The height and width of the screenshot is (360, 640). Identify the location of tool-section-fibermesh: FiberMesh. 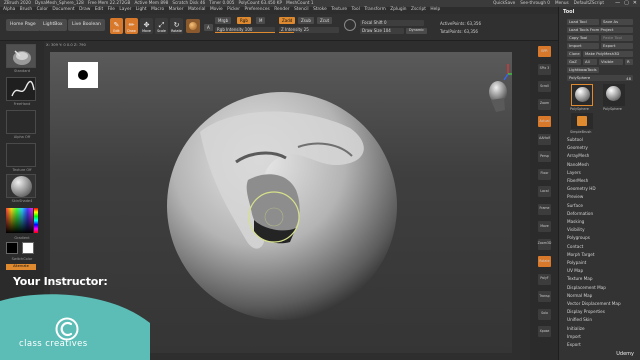
(577, 180).